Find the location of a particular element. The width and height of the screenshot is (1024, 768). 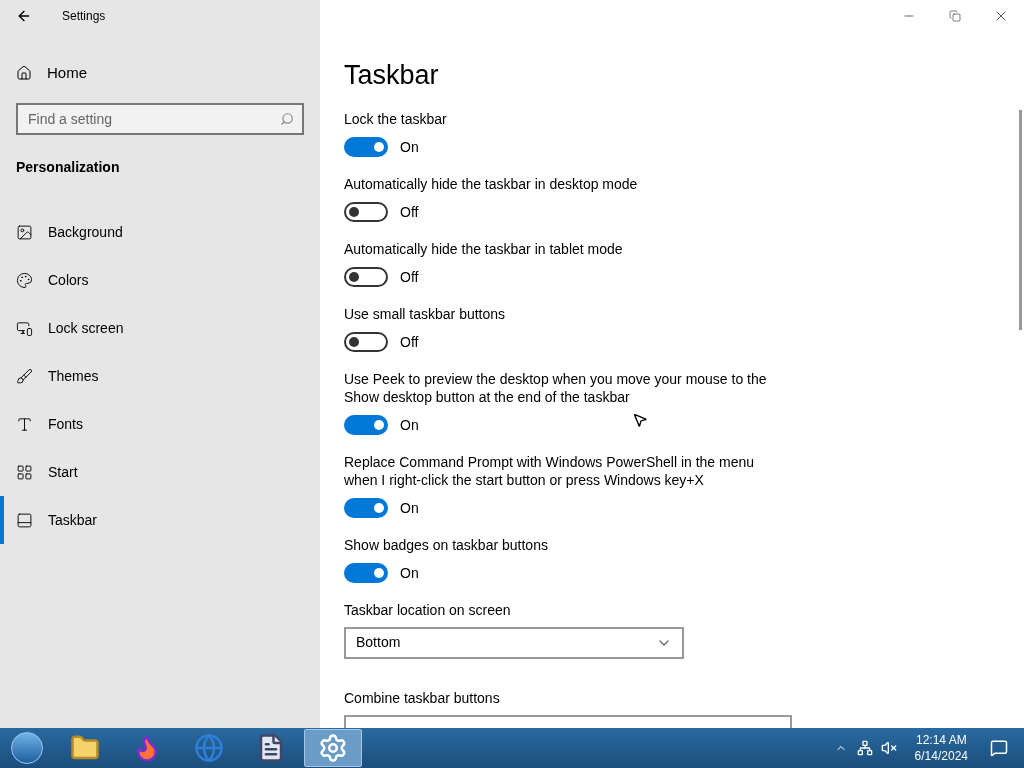

notification-icon is located at coordinates (999, 748).